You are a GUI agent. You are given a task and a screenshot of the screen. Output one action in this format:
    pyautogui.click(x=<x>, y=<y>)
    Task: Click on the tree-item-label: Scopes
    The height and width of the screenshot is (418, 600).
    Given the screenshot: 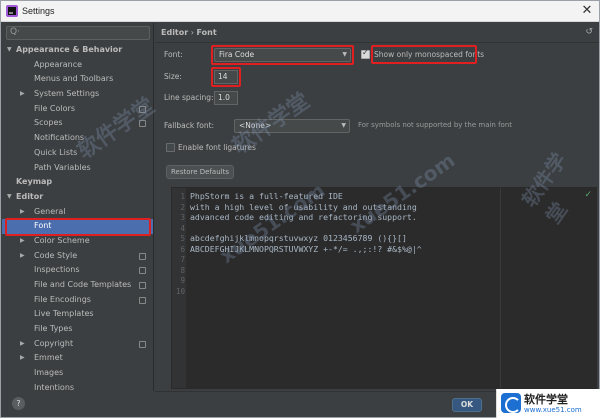 What is the action you would take?
    pyautogui.click(x=48, y=123)
    